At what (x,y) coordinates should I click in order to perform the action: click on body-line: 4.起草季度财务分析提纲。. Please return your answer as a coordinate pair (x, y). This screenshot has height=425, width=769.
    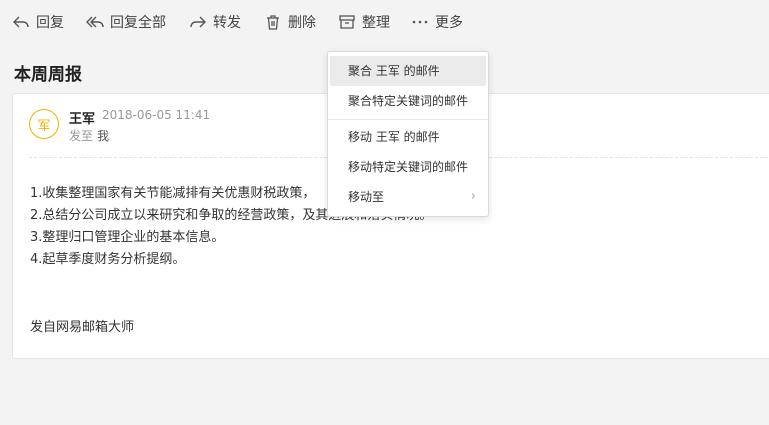
    Looking at the image, I should click on (108, 259).